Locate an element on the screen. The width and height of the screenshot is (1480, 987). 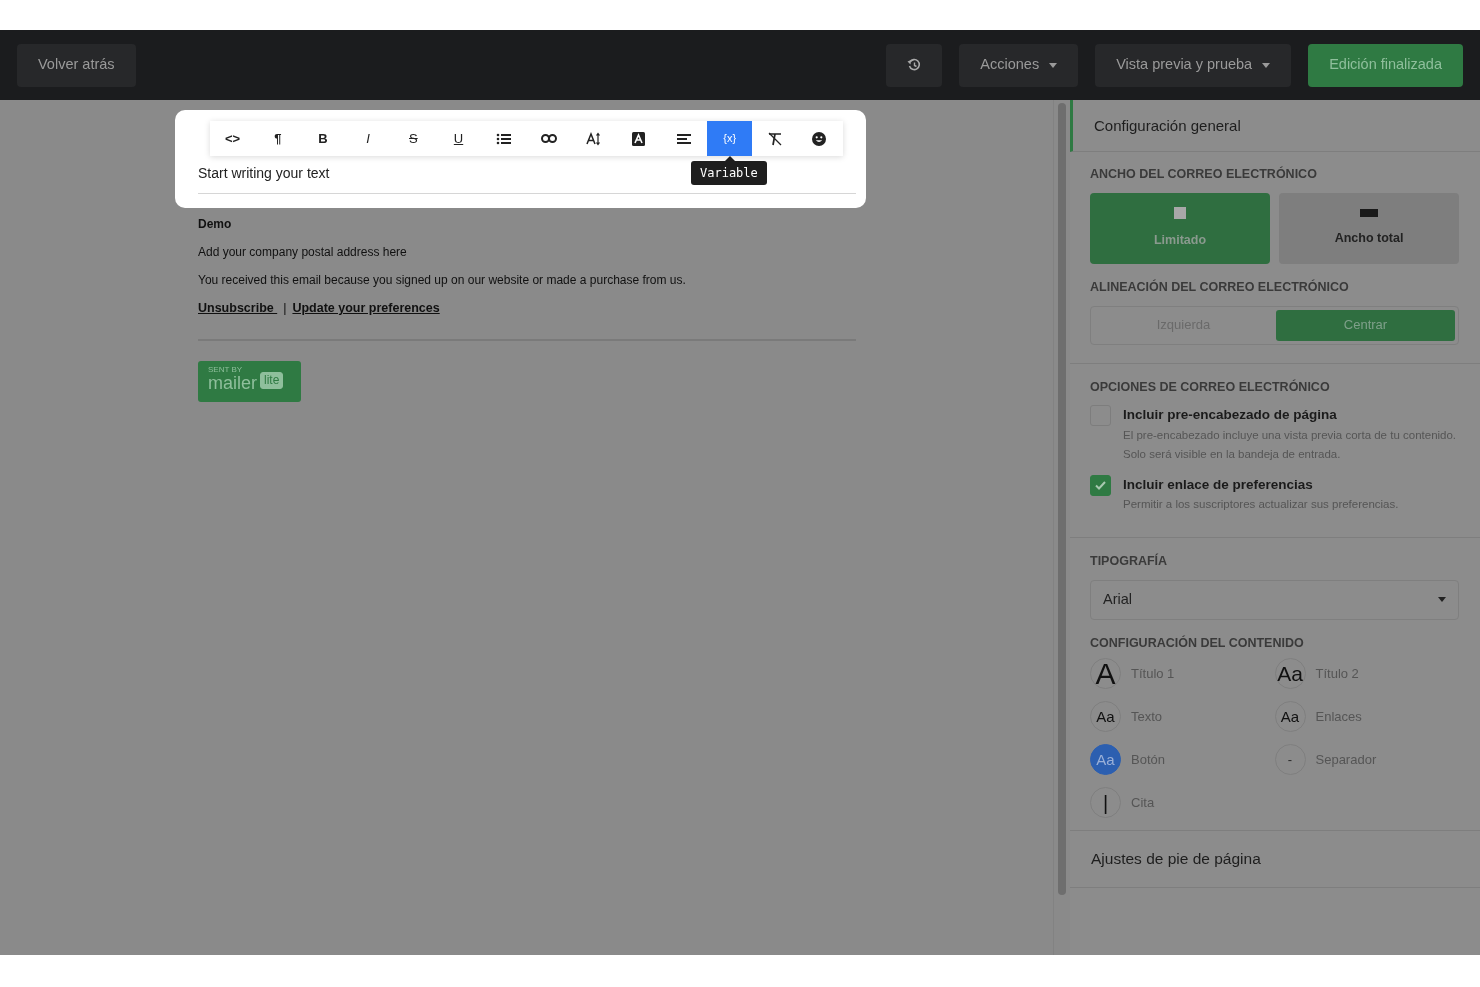
history-button is located at coordinates (914, 65).